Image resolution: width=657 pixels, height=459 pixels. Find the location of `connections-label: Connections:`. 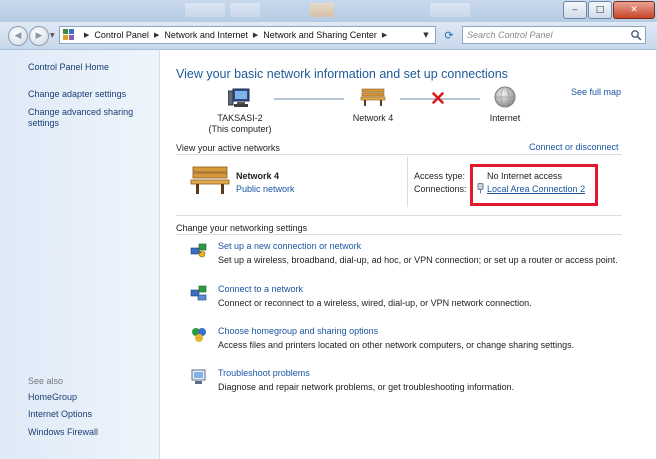

connections-label: Connections: is located at coordinates (440, 189).